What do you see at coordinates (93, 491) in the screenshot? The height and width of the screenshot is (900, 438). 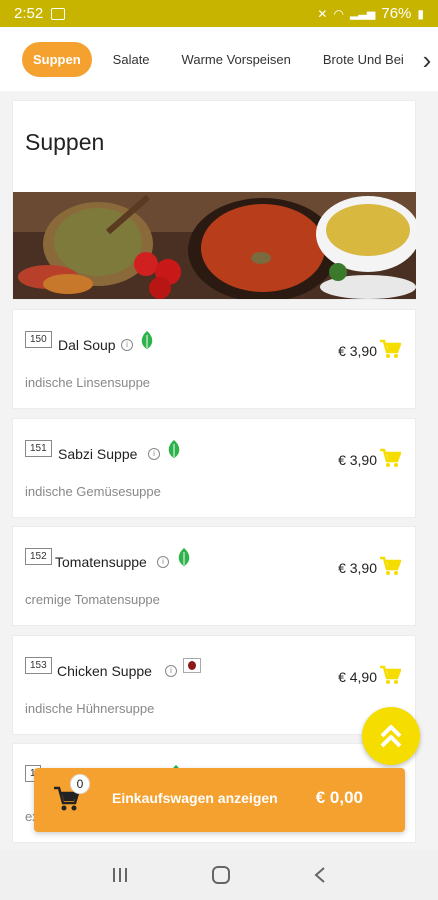 I see `item-description: indische Gemüsesuppe` at bounding box center [93, 491].